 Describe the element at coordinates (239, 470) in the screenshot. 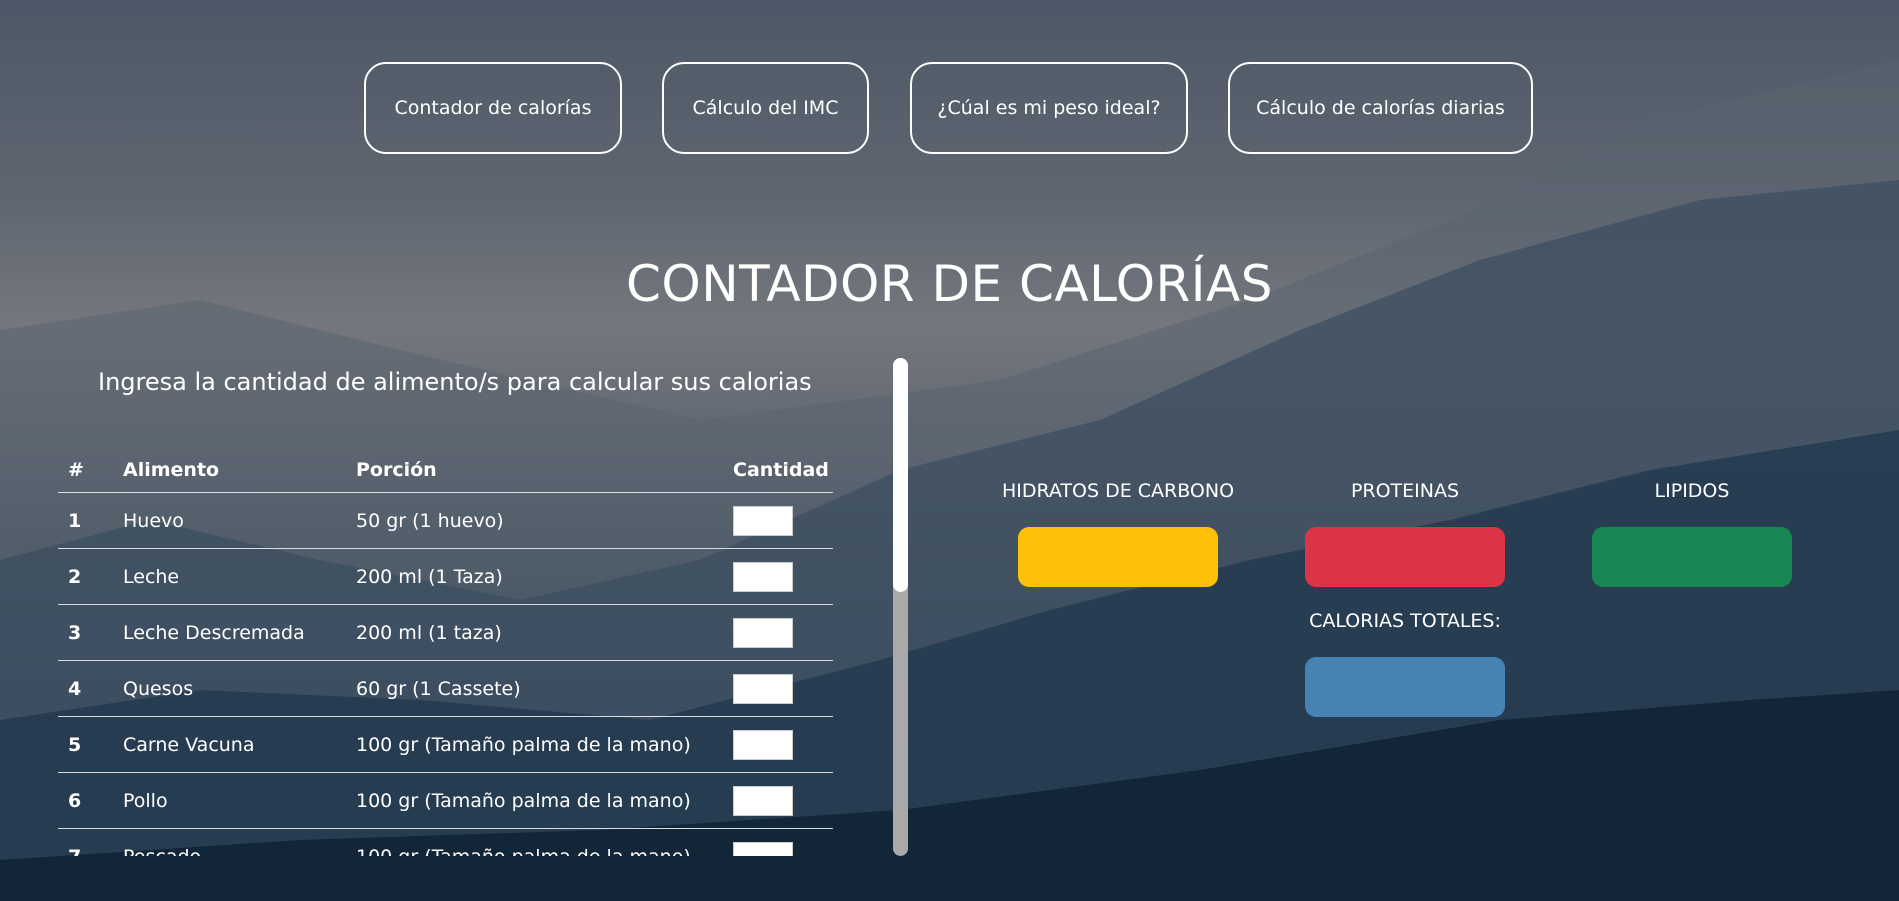

I see `header-food: Alimento` at that location.